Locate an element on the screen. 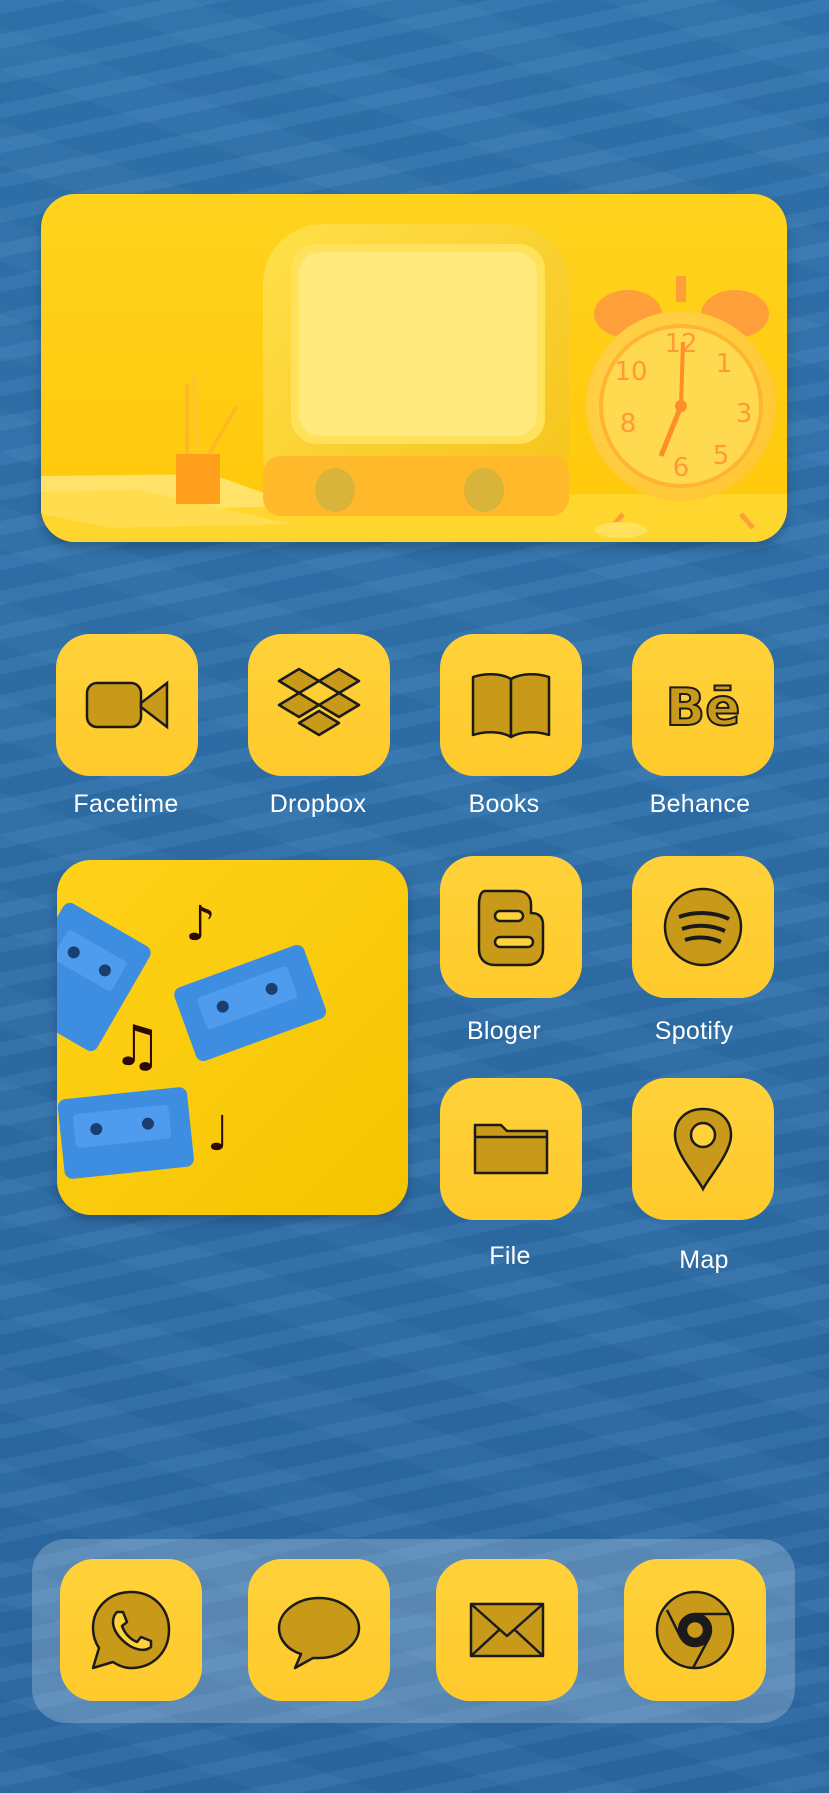 This screenshot has width=829, height=1793. label-bloger: Bloger is located at coordinates (504, 1031).